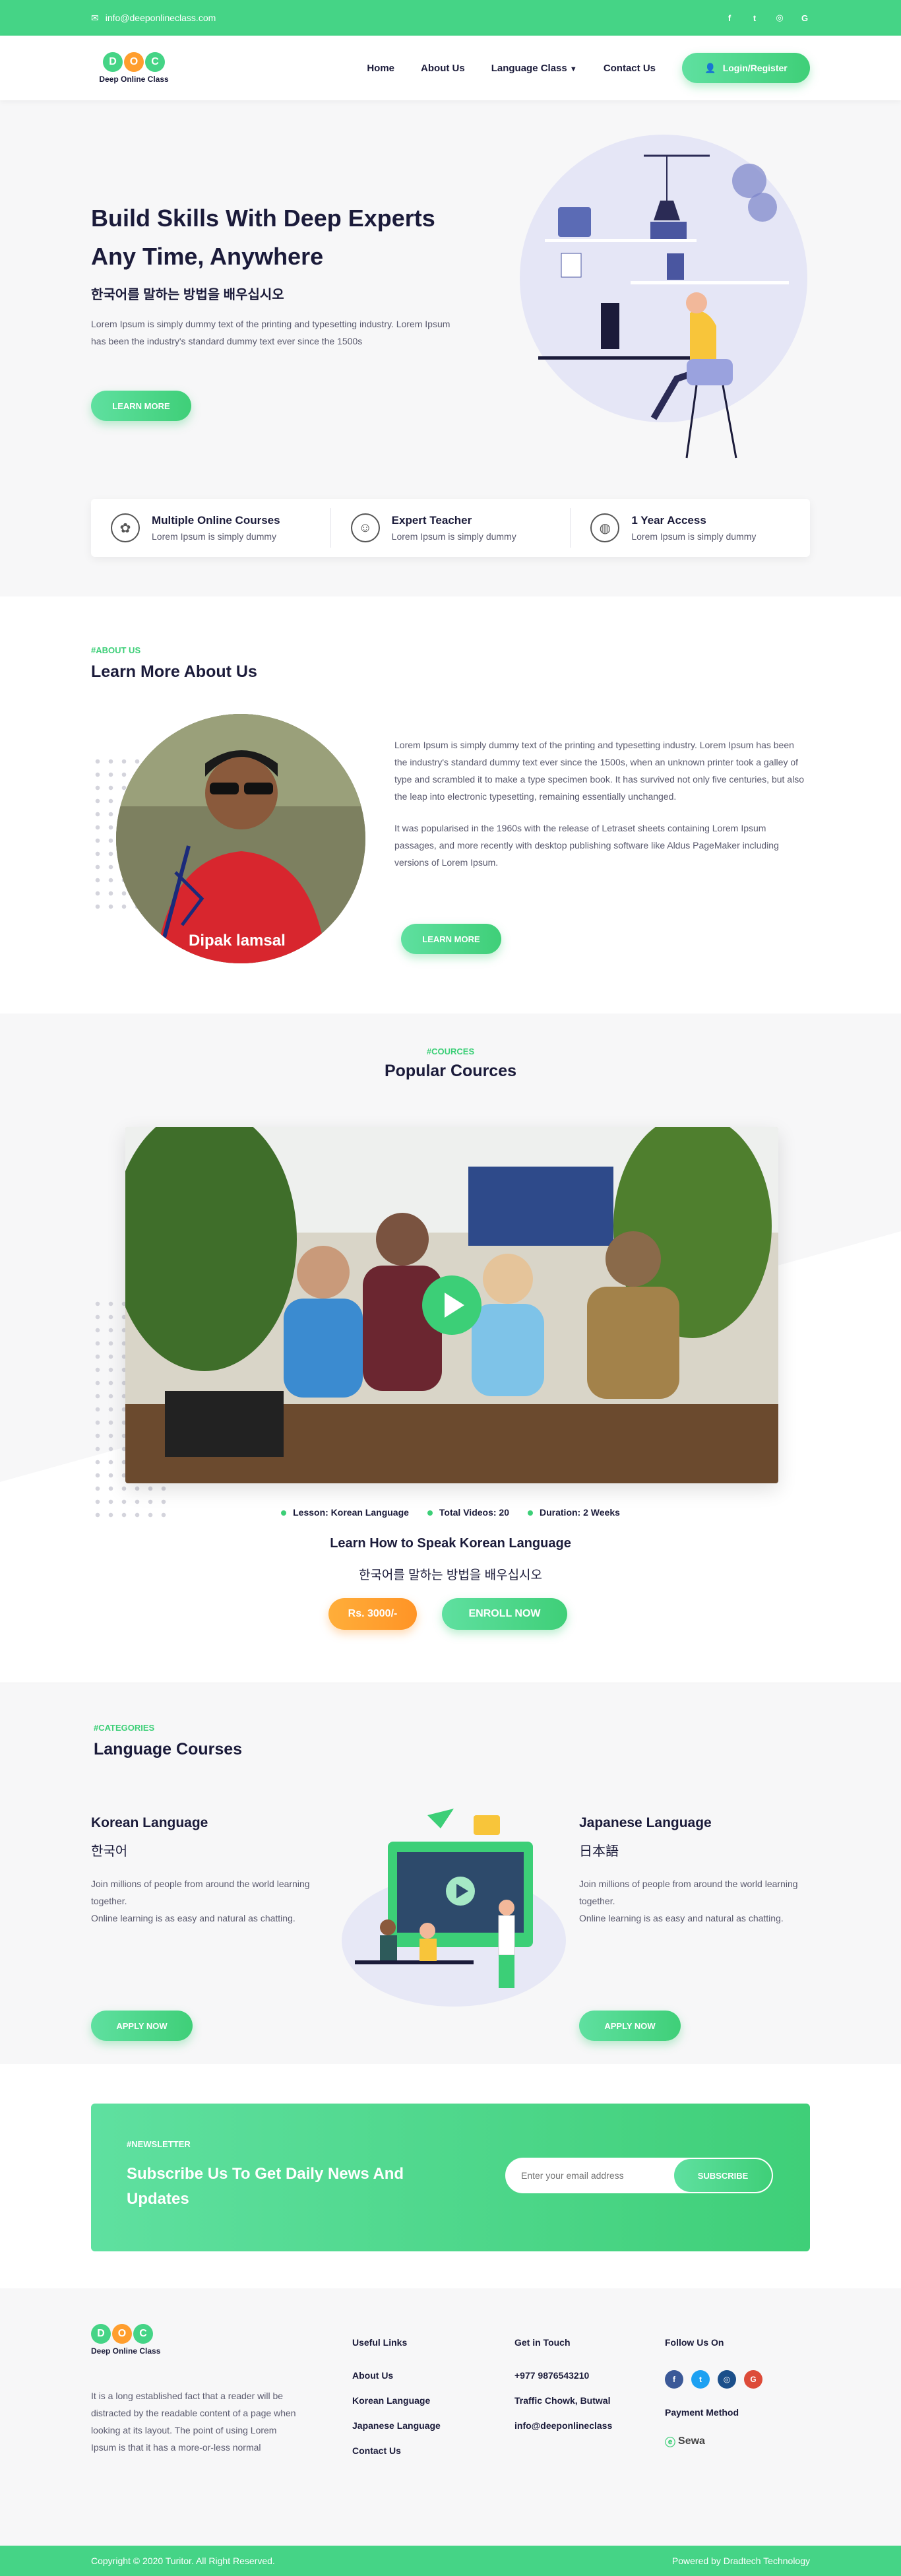  Describe the element at coordinates (563, 2375) in the screenshot. I see `footer-phone: +977 9876543210` at that location.